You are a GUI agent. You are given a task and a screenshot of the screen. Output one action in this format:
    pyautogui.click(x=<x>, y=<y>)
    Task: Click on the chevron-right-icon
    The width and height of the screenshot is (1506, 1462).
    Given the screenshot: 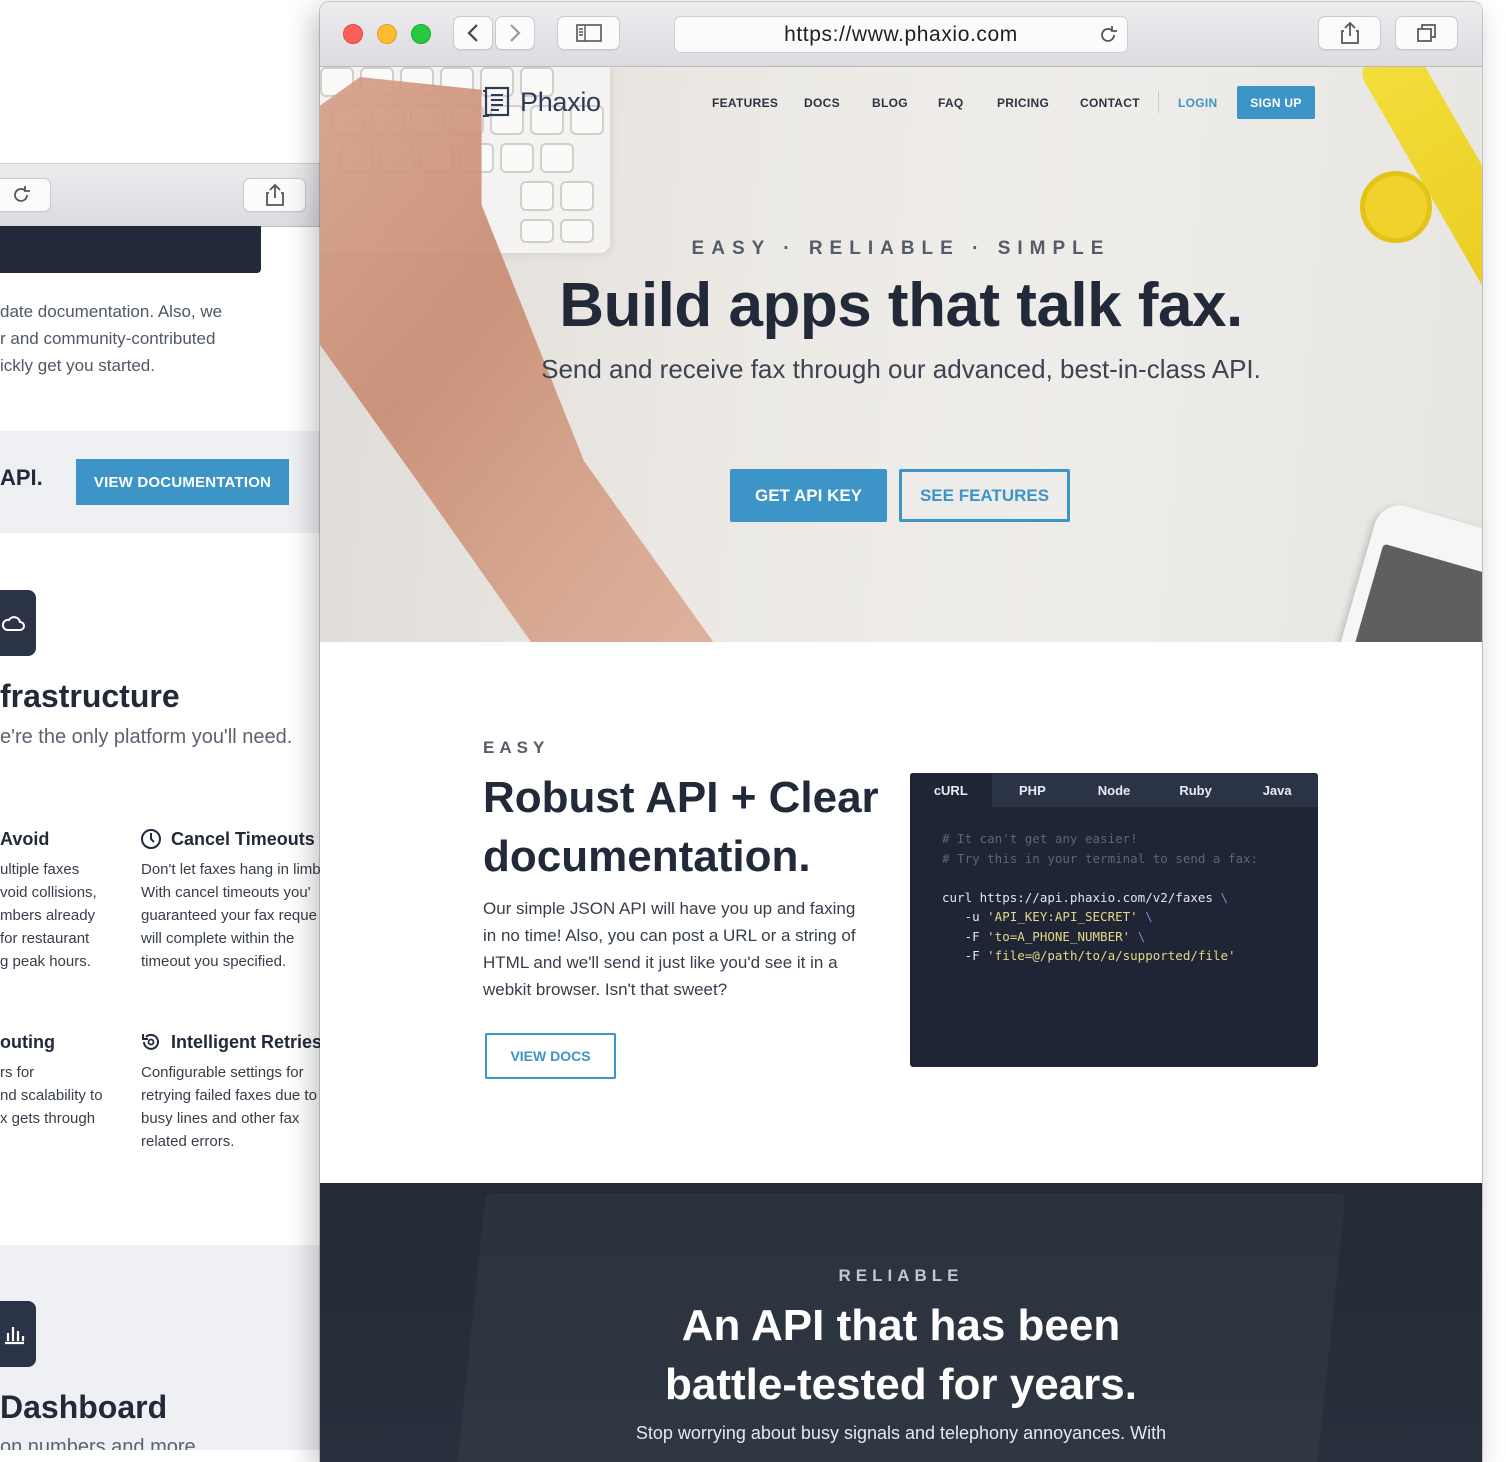 What is the action you would take?
    pyautogui.click(x=515, y=33)
    